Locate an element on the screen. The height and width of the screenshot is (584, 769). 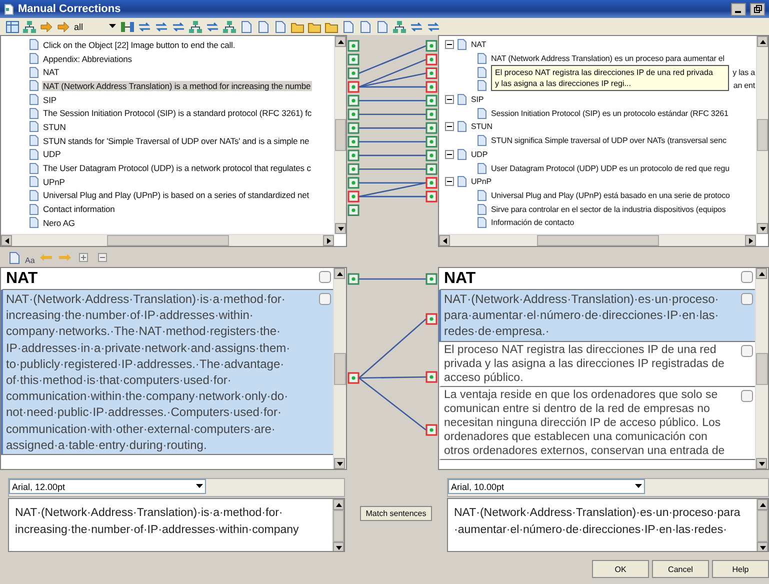
tree-item: STUN stands for 'Simple Traversal of UDP over NATs' and is a simple ne is located at coordinates (176, 141).